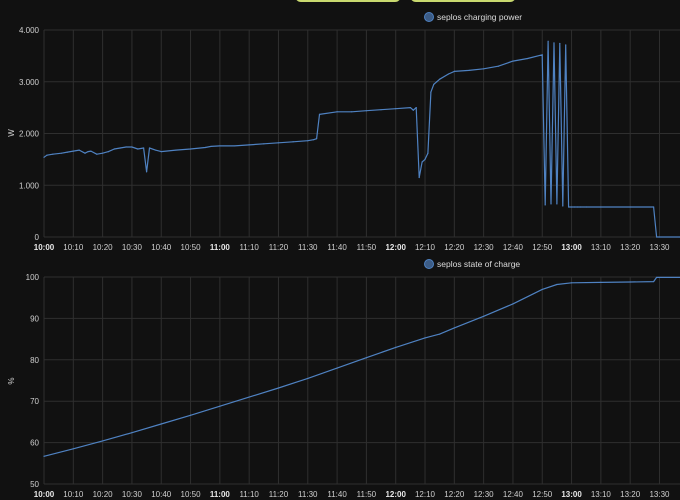  Describe the element at coordinates (11, 133) in the screenshot. I see `chart0-y-unit: W` at that location.